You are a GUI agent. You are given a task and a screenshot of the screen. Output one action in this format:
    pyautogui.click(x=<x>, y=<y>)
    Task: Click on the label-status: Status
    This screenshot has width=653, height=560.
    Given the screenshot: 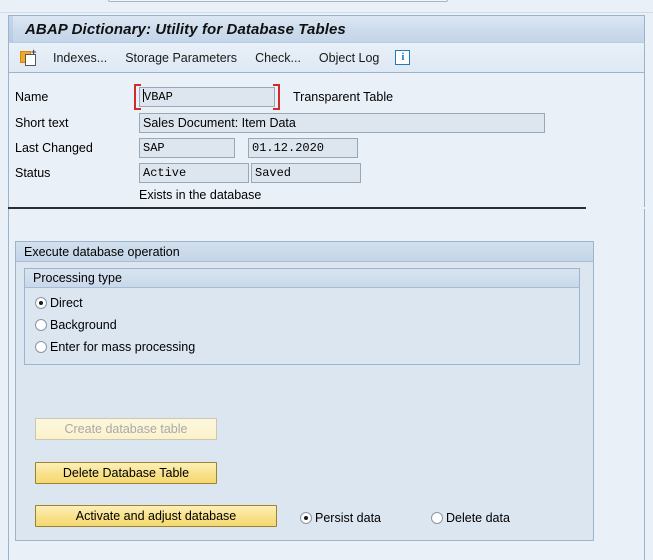 What is the action you would take?
    pyautogui.click(x=33, y=173)
    